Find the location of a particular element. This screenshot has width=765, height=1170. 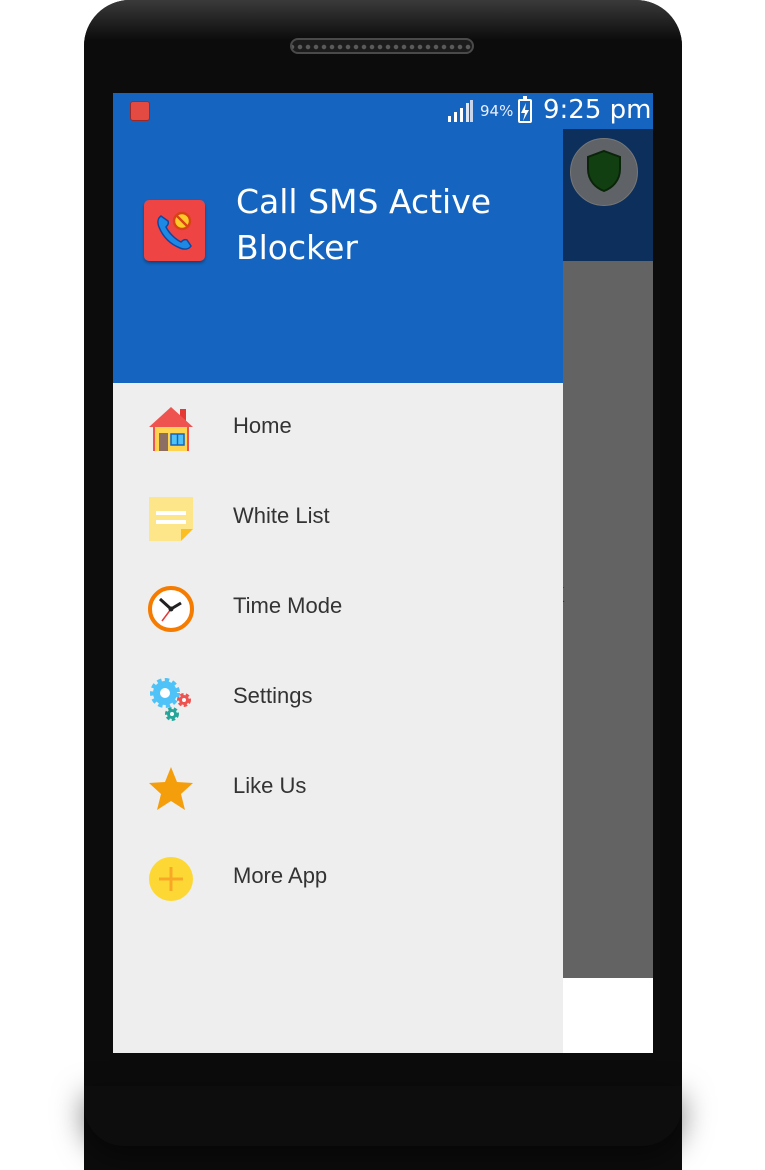

shield-icon is located at coordinates (604, 171).